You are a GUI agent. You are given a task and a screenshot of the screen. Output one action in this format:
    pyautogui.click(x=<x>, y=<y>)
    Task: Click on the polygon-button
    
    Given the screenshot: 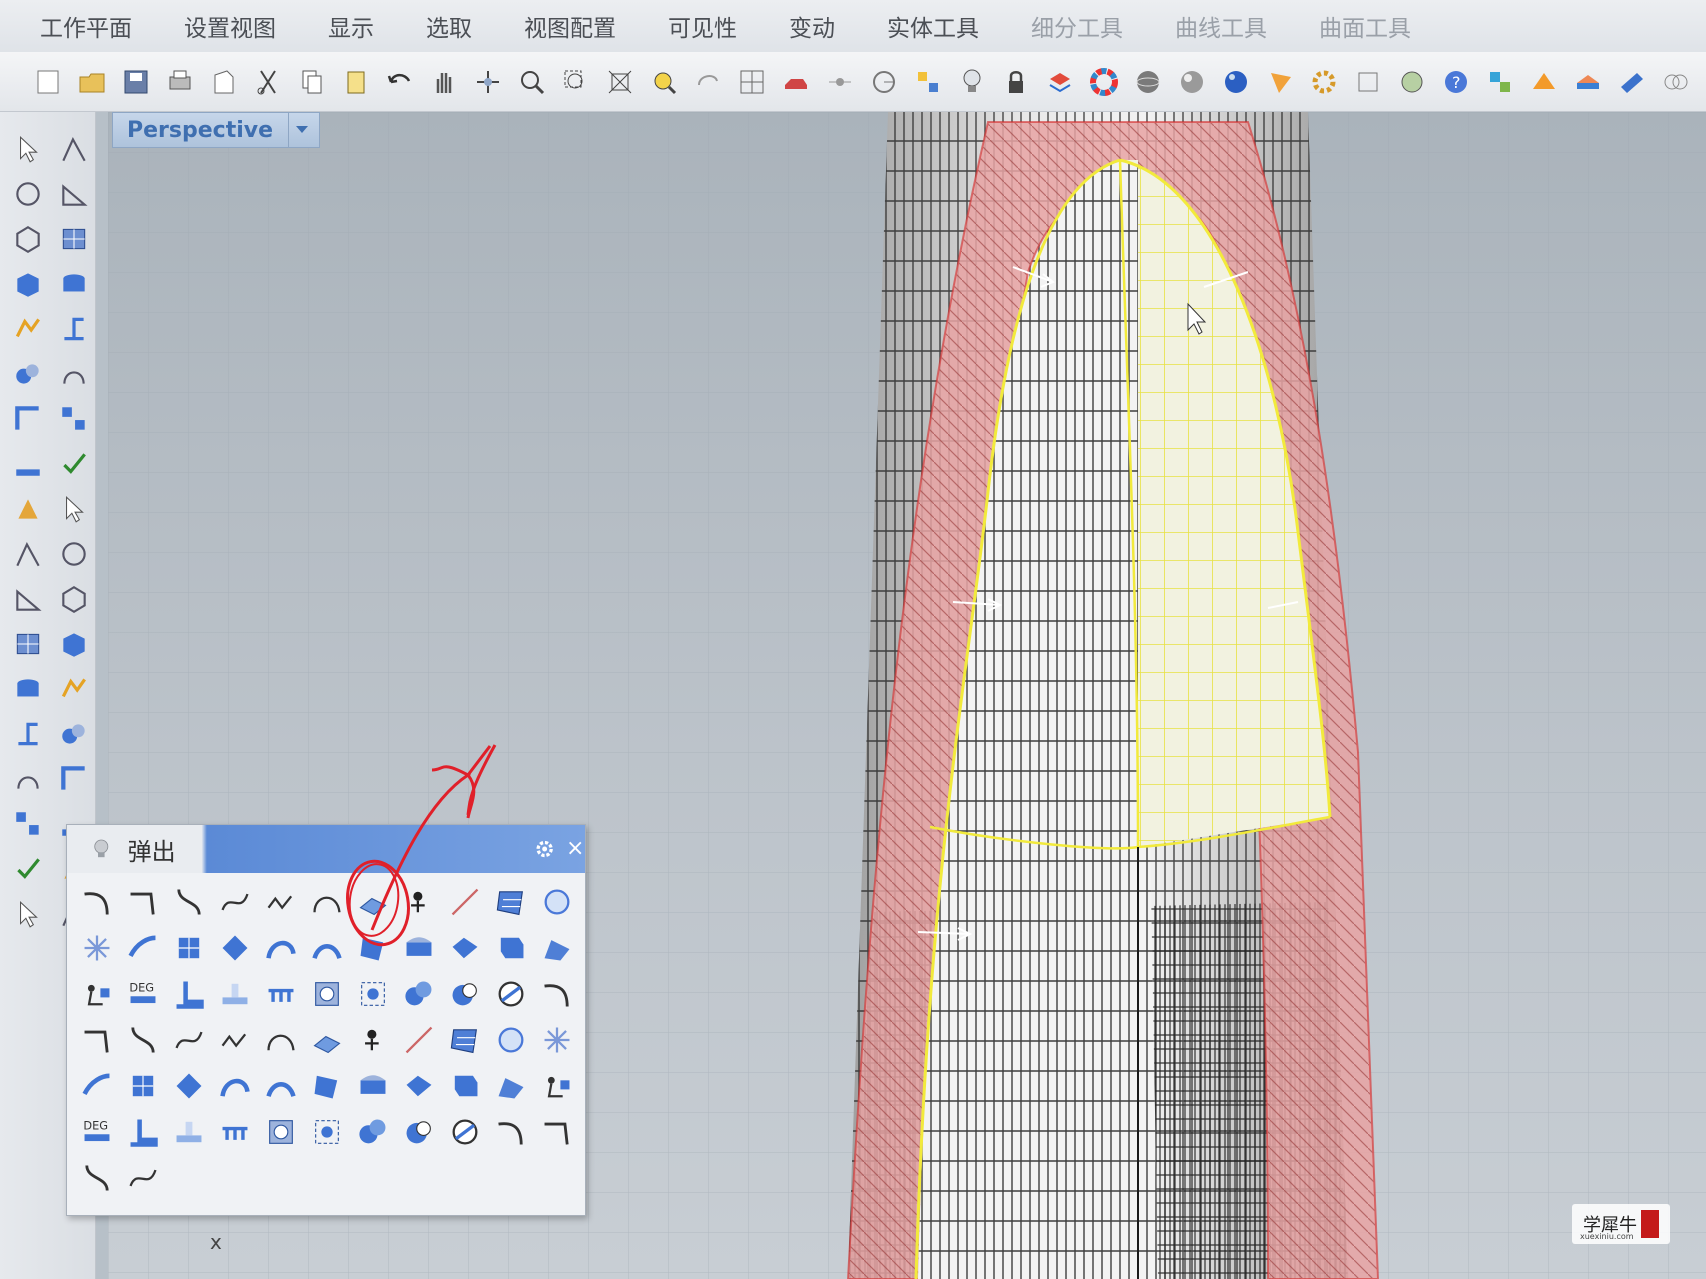 What is the action you would take?
    pyautogui.click(x=28, y=283)
    